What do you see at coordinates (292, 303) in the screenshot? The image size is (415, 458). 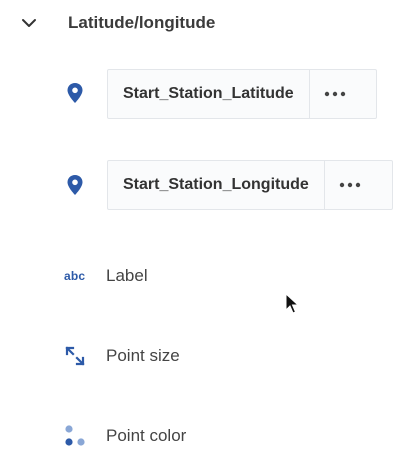 I see `mouse-cursor-icon` at bounding box center [292, 303].